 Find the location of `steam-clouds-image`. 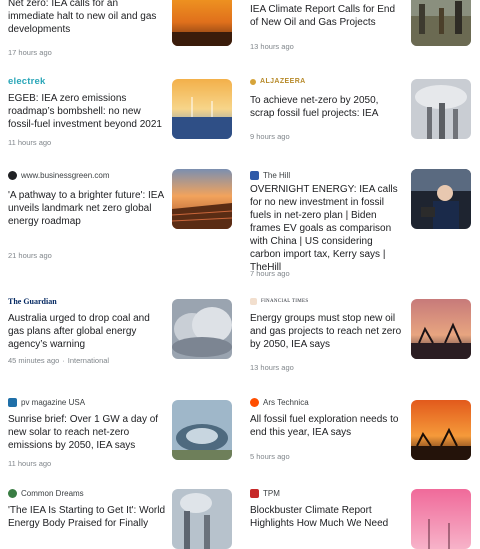

steam-clouds-image is located at coordinates (202, 329).